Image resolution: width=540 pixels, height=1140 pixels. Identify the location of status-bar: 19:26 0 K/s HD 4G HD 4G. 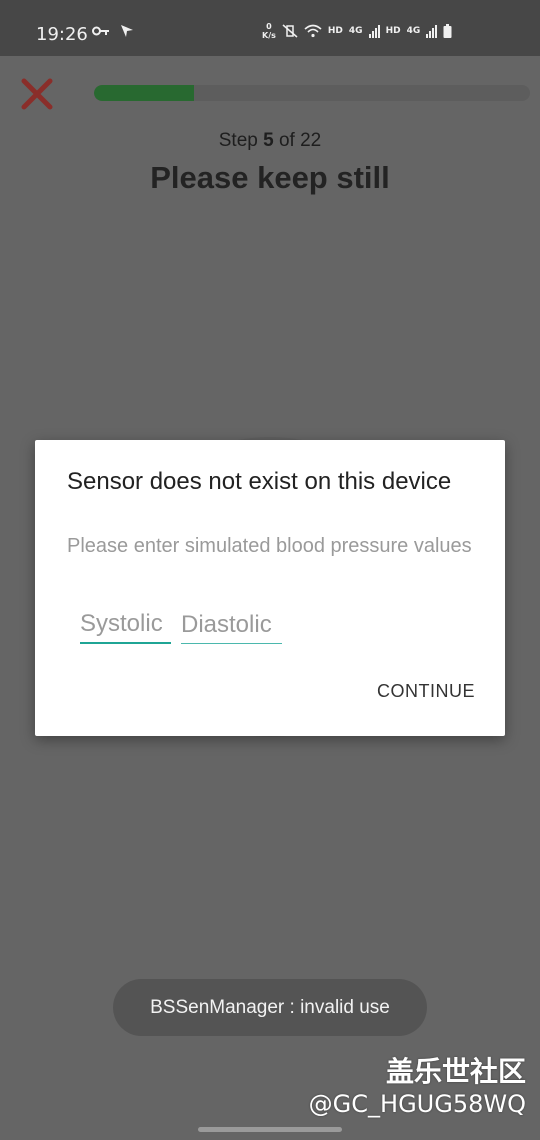
(270, 28).